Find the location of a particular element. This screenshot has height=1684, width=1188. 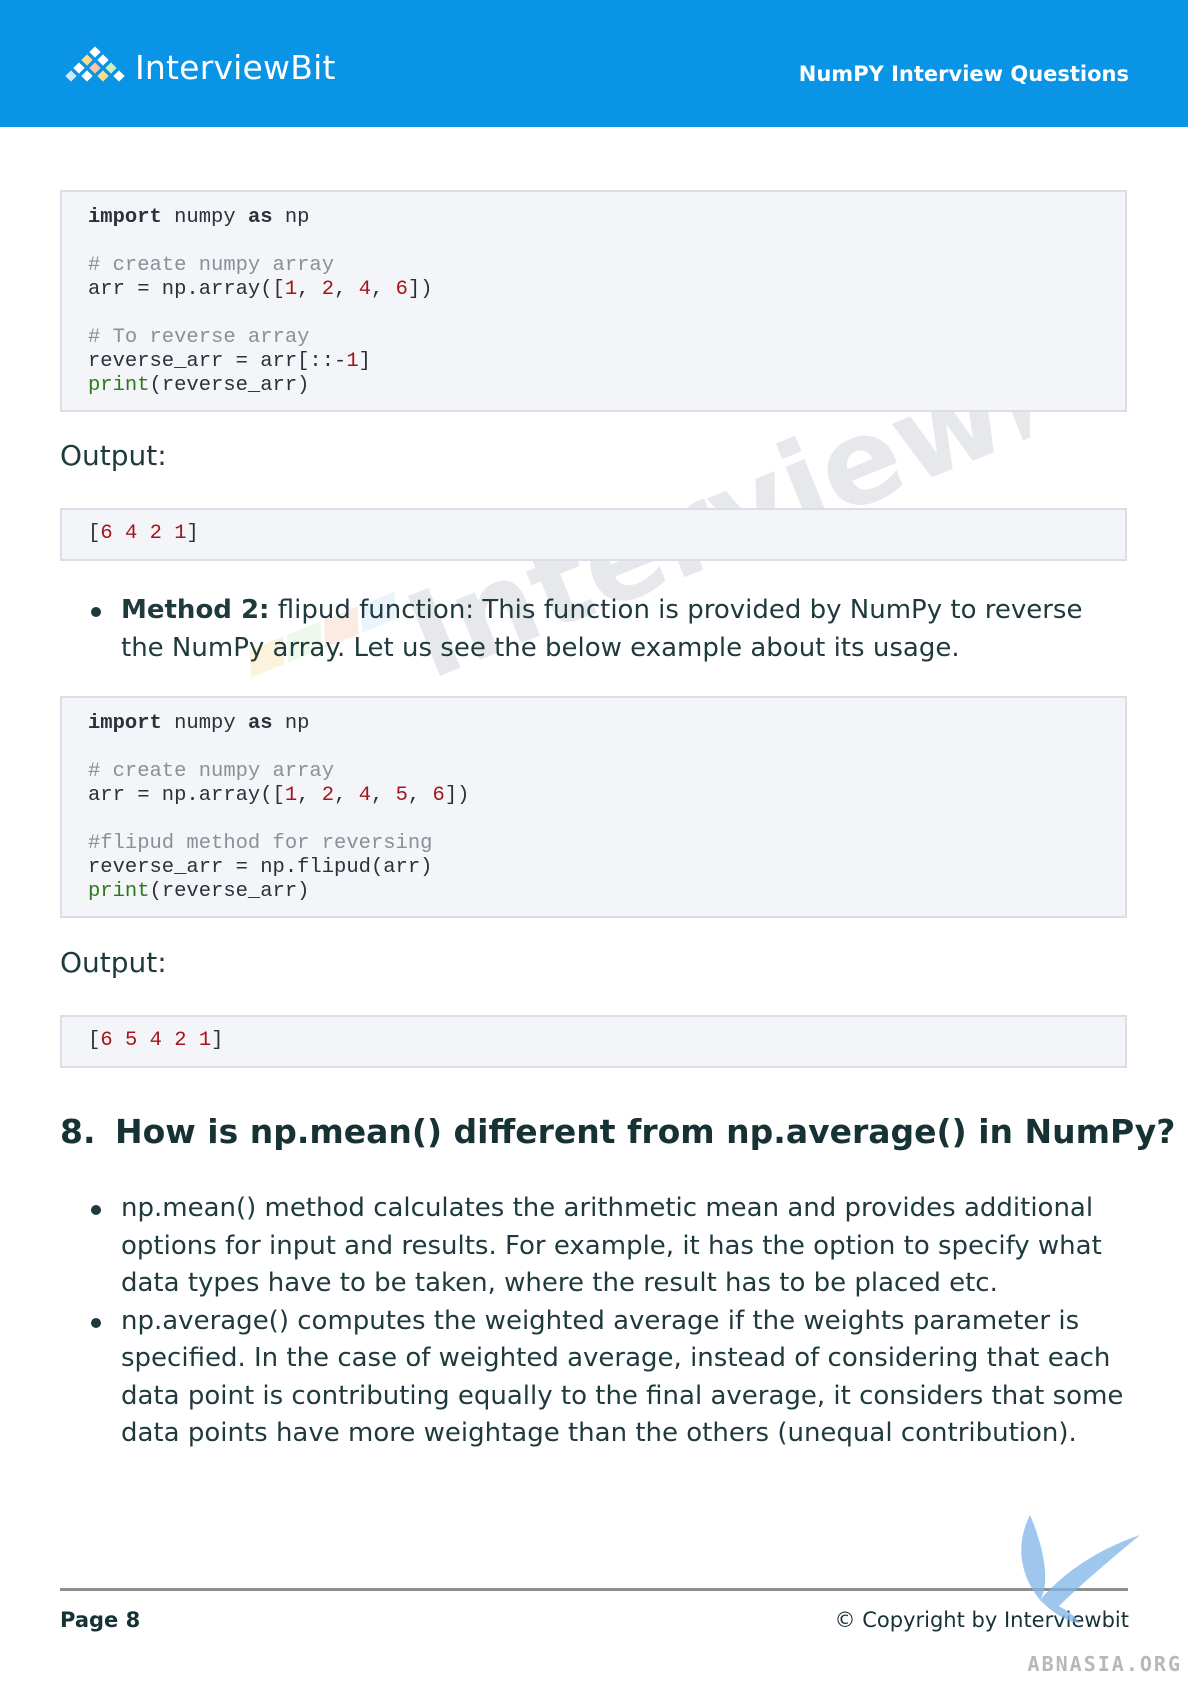

page-header: InterviewBit NumPY Interview Questions is located at coordinates (594, 63).